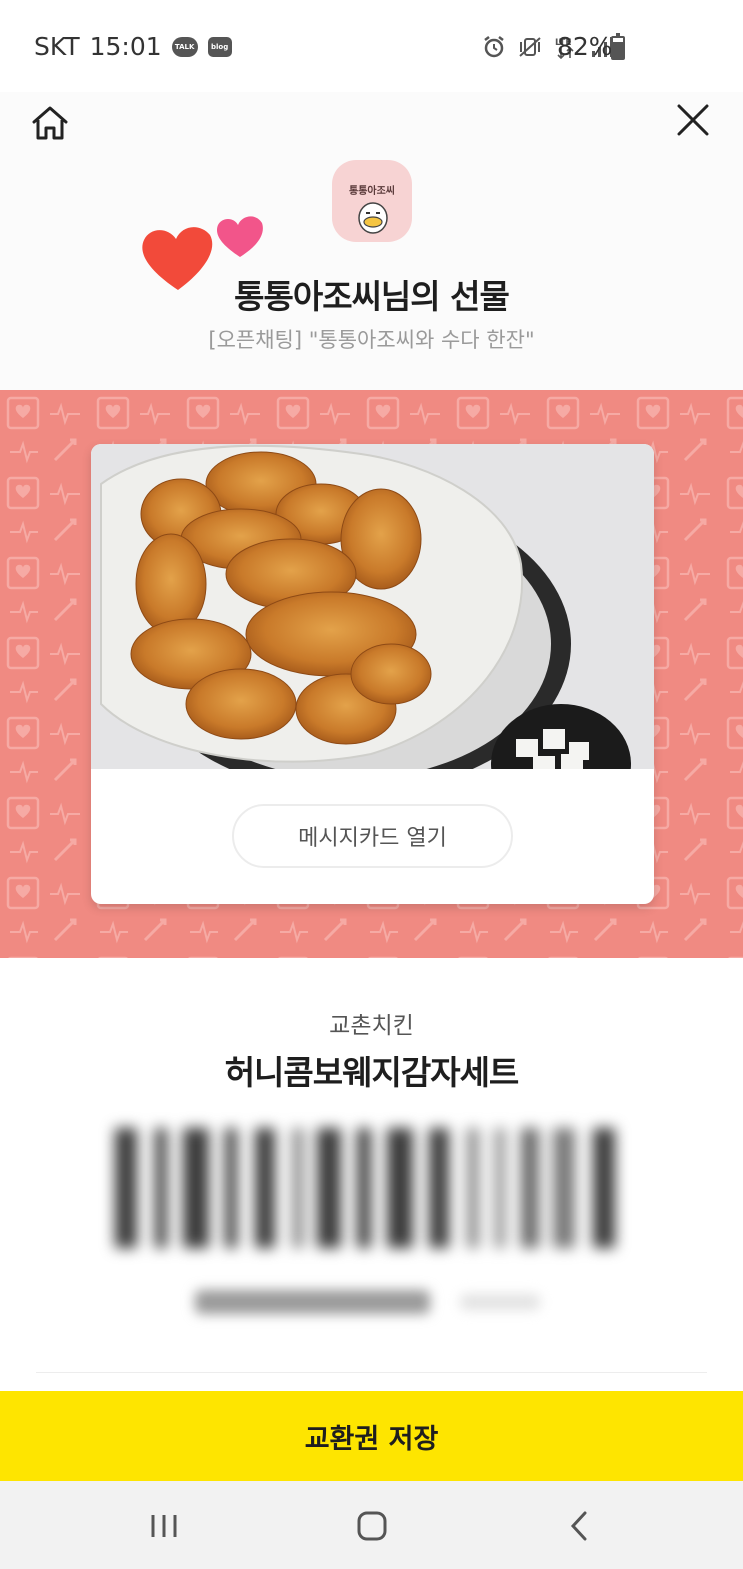  What do you see at coordinates (372, 201) in the screenshot?
I see `sender-avatar: 통통아조씨` at bounding box center [372, 201].